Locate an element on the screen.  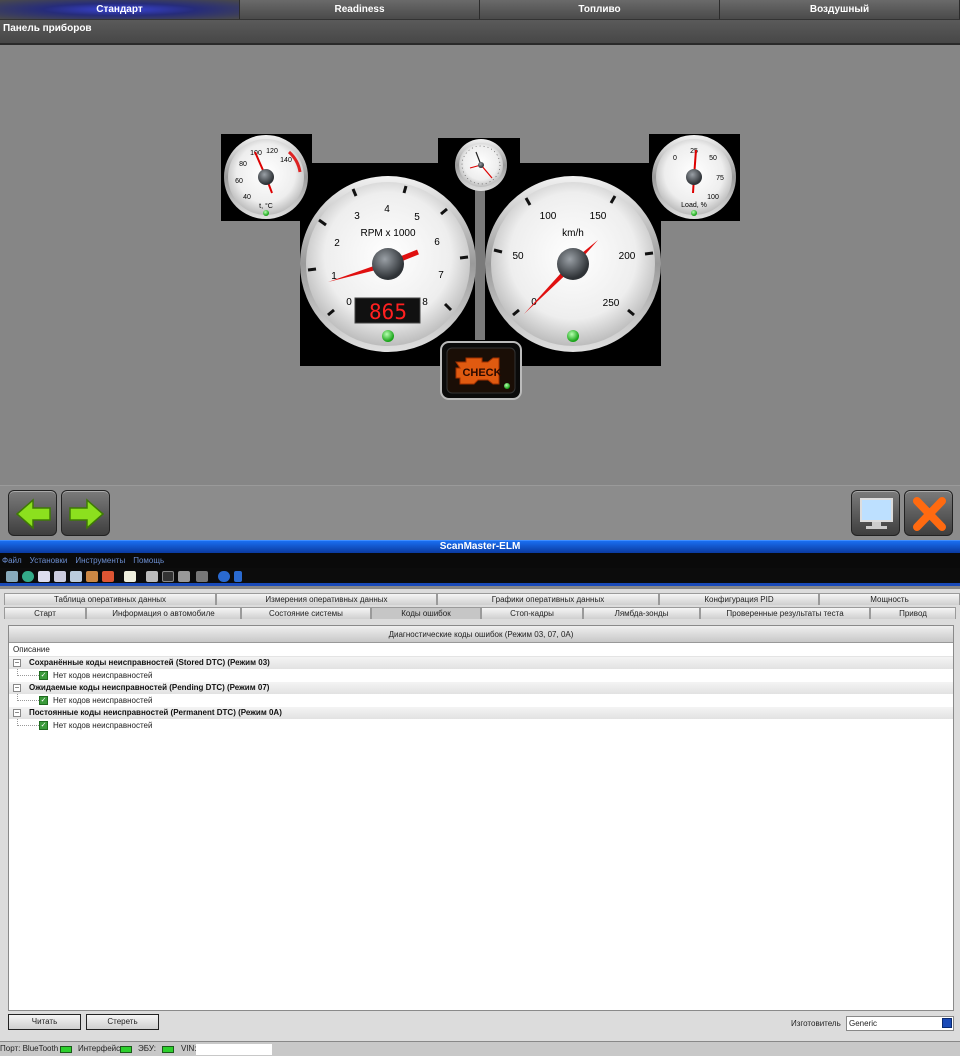
speed-label-100: 100 is located at coordinates (548, 216).